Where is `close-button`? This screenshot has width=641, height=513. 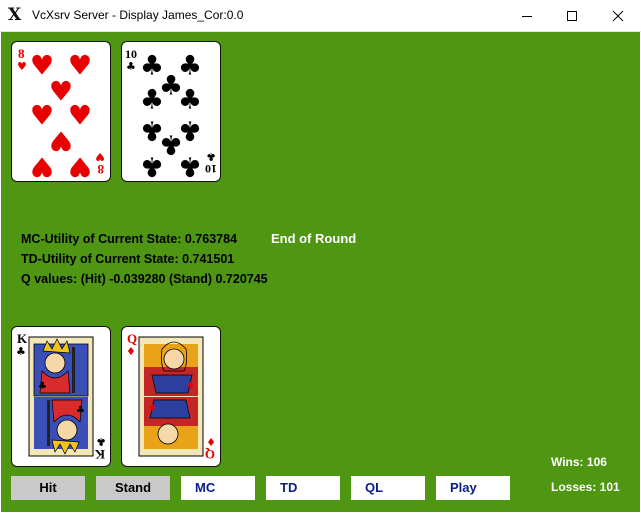
close-button is located at coordinates (618, 15).